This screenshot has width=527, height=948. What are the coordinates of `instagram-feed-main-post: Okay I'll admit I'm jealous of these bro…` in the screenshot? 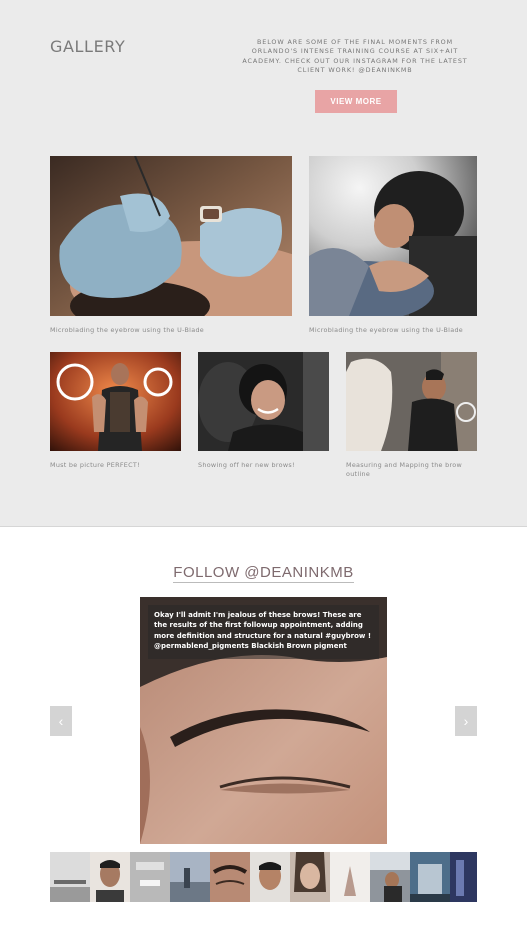 It's located at (263, 720).